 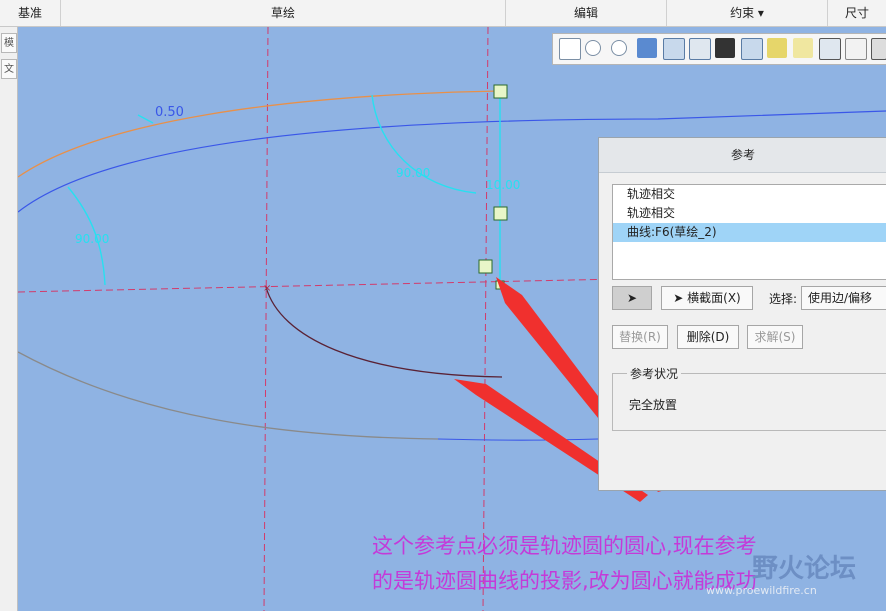 What do you see at coordinates (857, 13) in the screenshot?
I see `ribbon-group-dimension: 尺寸` at bounding box center [857, 13].